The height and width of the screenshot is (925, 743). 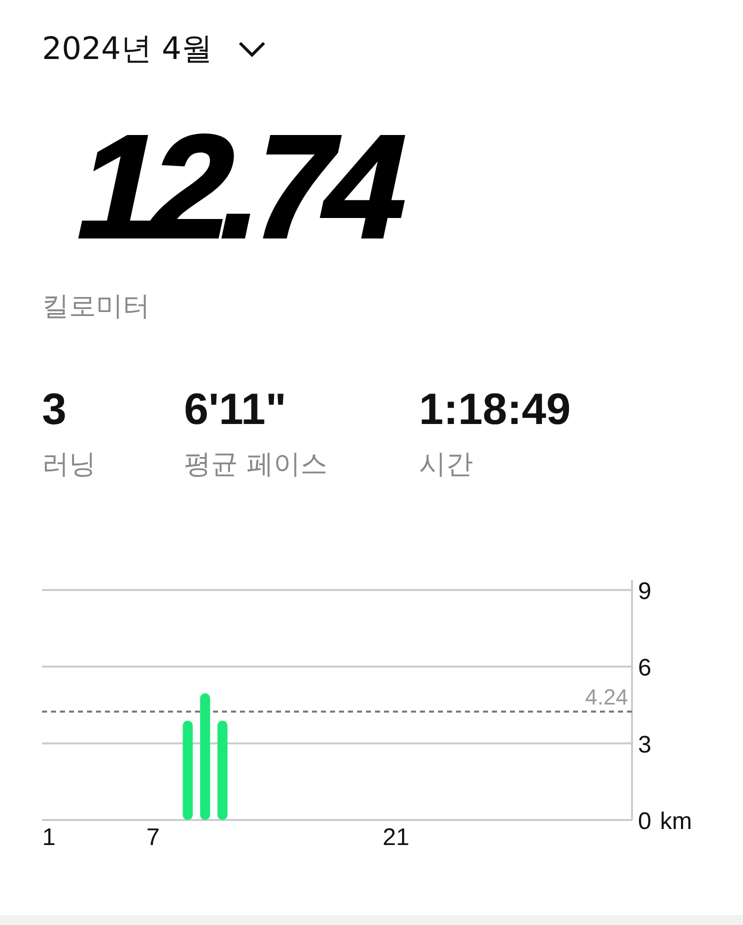 What do you see at coordinates (495, 410) in the screenshot?
I see `stat-value: 1:18:49` at bounding box center [495, 410].